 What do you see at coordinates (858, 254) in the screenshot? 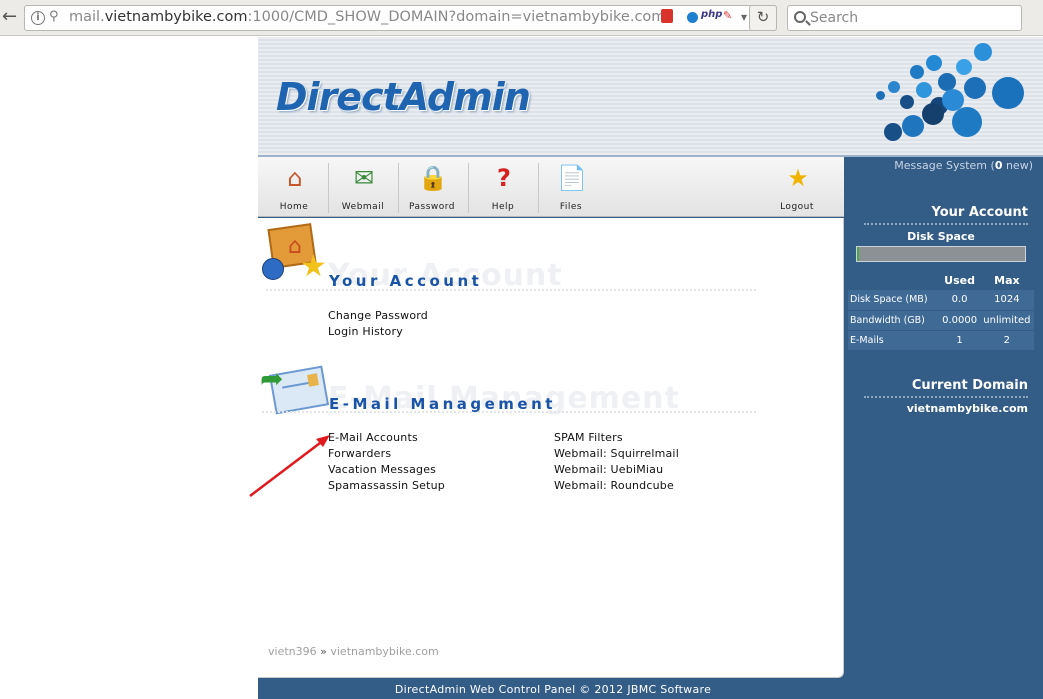
I see `disk-usage-fill` at bounding box center [858, 254].